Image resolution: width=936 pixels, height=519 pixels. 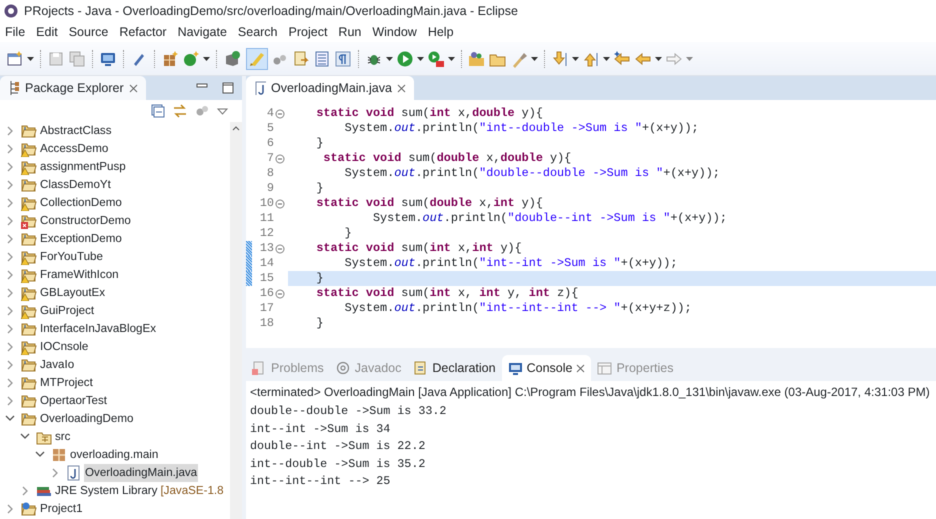 I want to click on tree-item: GuiProject, so click(x=67, y=311).